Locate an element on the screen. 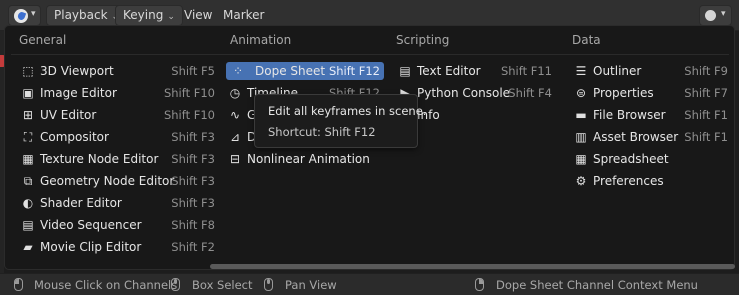 This screenshot has width=739, height=295. driver-icon: ⊿ is located at coordinates (235, 137).